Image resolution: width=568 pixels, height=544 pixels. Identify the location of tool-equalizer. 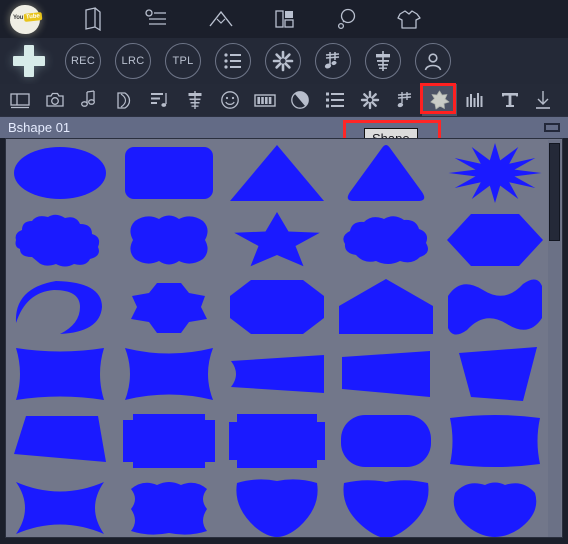
(474, 100).